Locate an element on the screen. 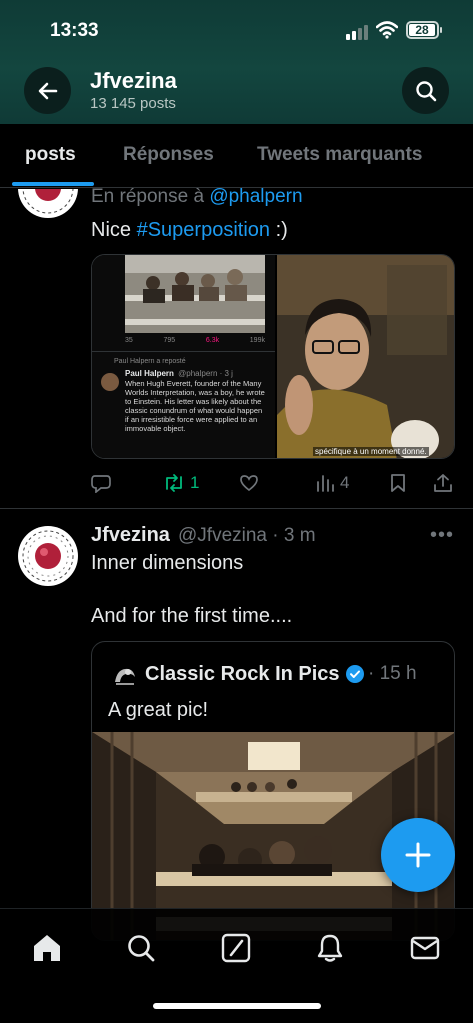  repost-button: 1 is located at coordinates (181, 483).